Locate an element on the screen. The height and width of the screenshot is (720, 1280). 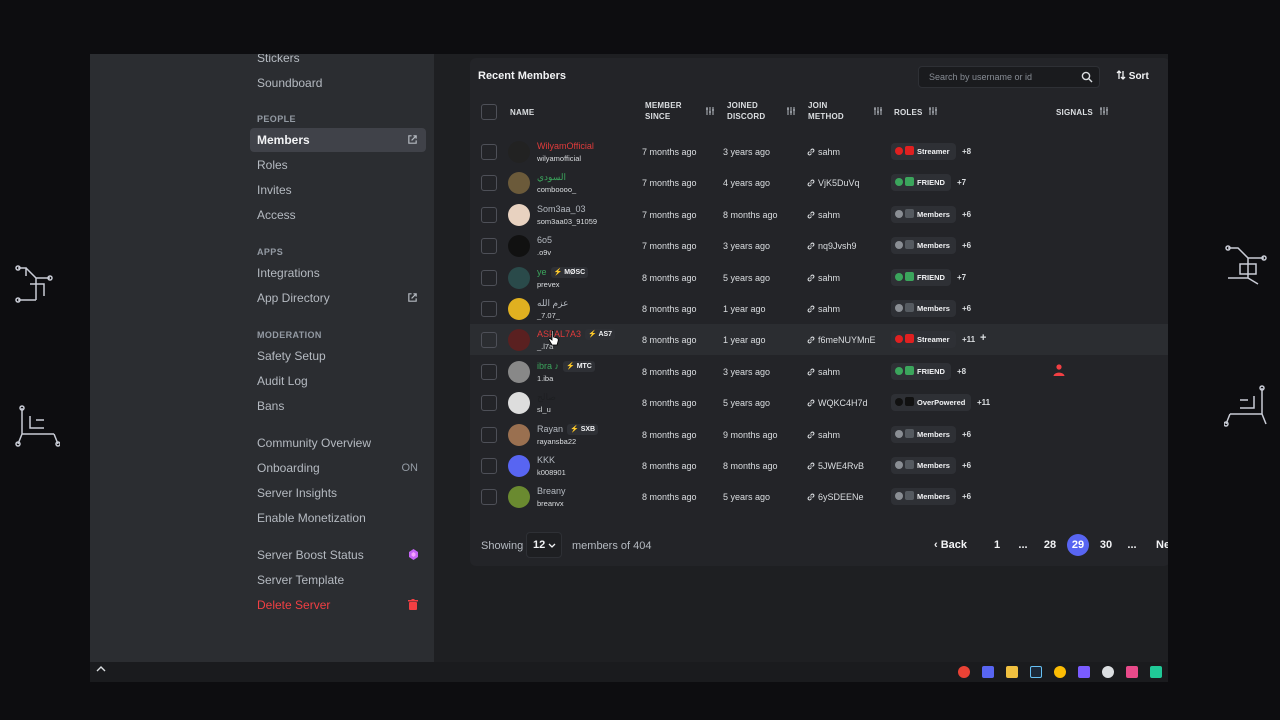
per-page-select: 12 is located at coordinates (544, 545).